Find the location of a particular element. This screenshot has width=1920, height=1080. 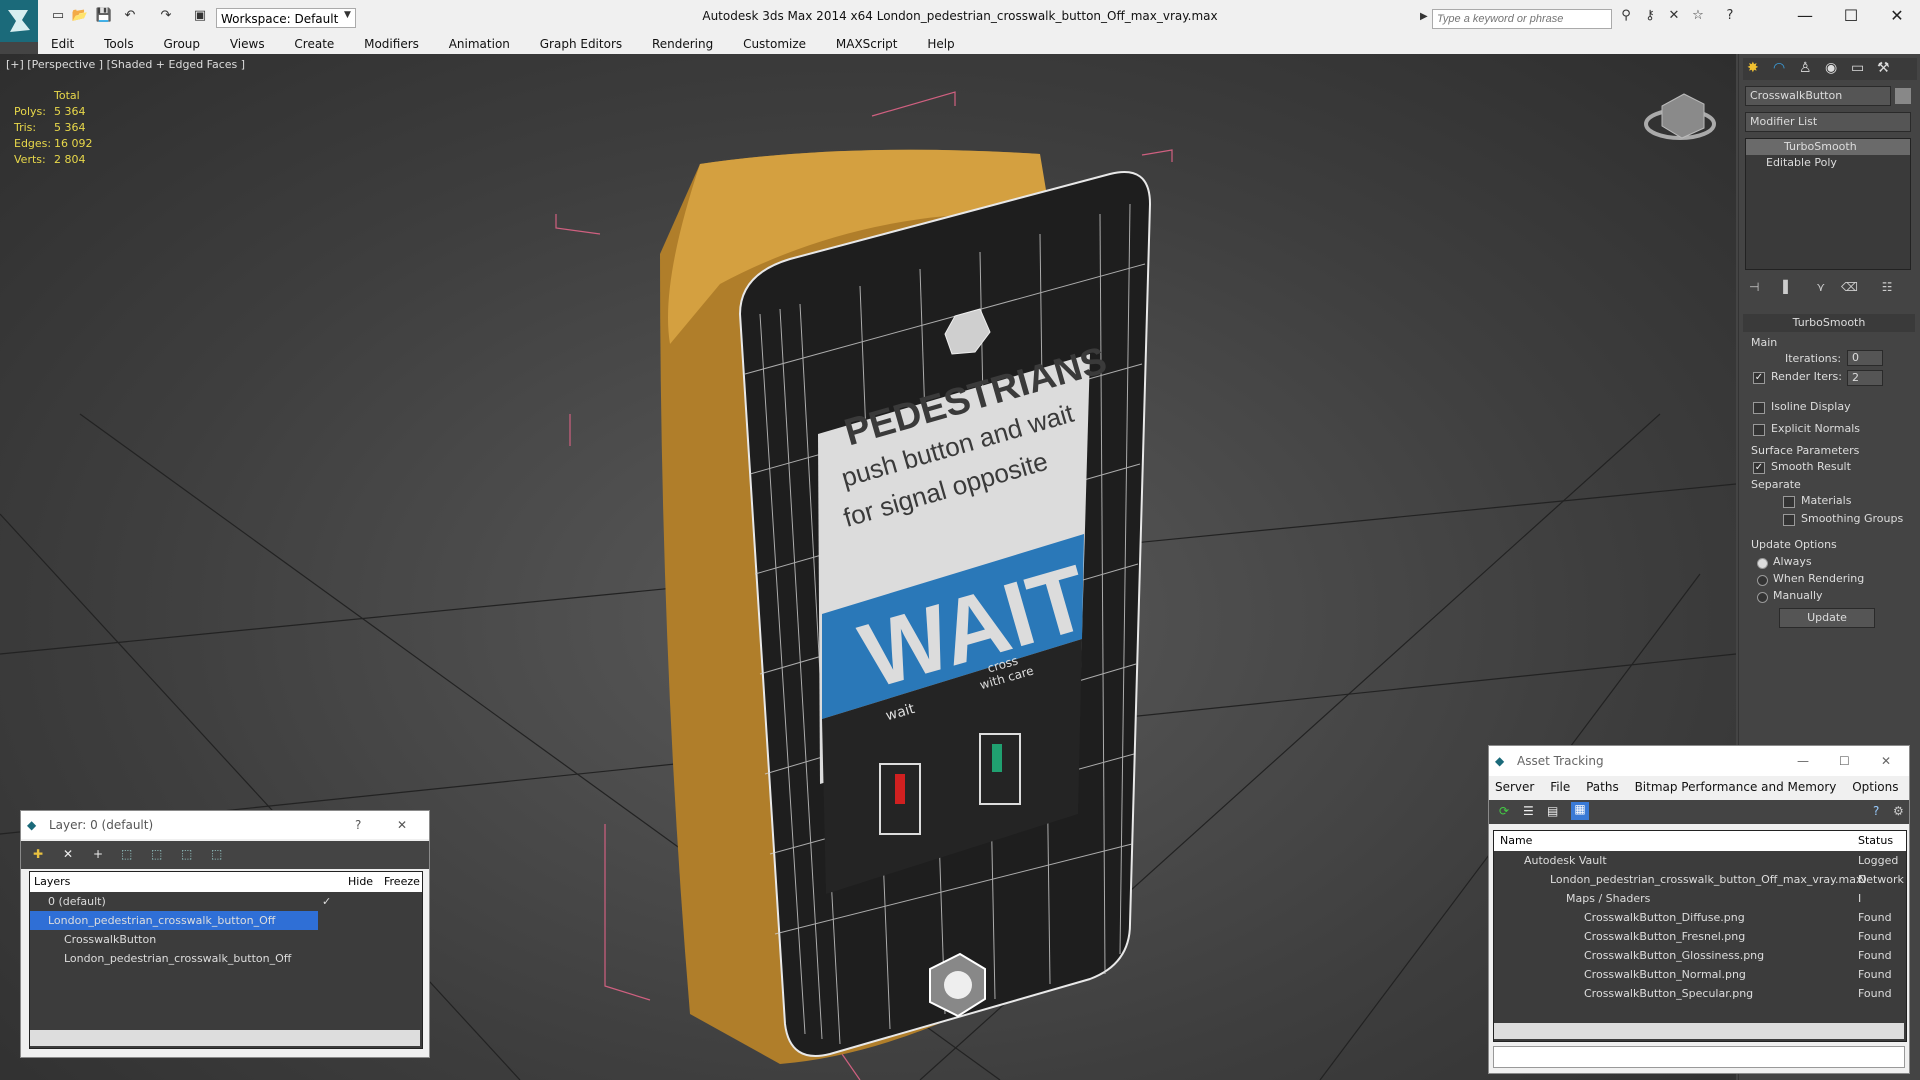

workspace-dropdown: Workspace: Default is located at coordinates (286, 18).